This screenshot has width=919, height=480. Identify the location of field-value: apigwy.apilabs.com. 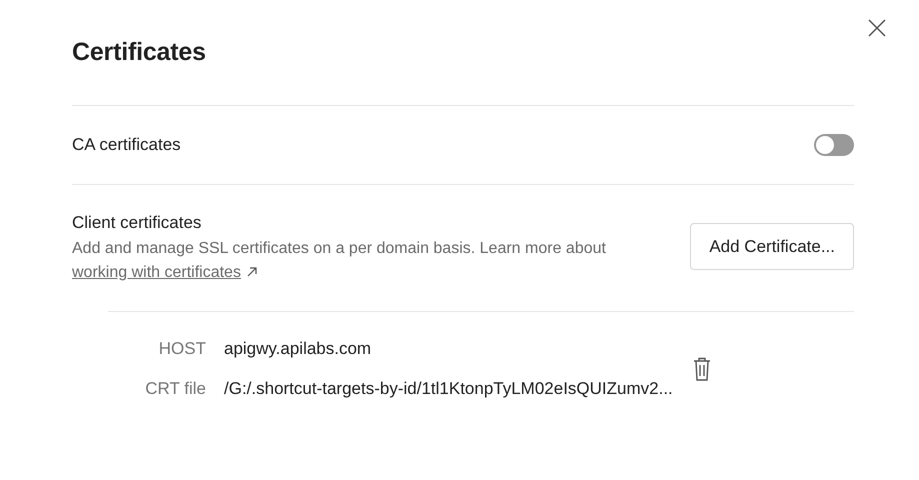
(298, 349).